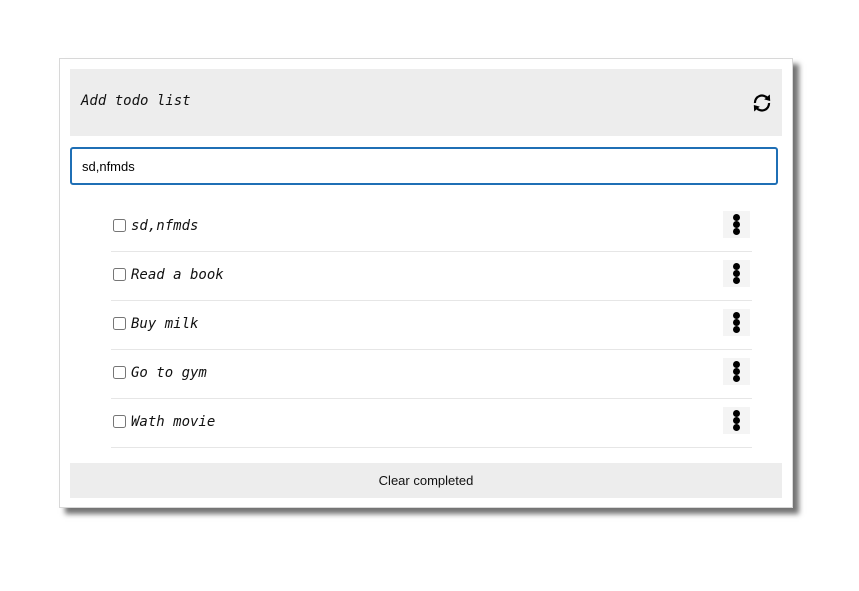  I want to click on todo-input, so click(424, 166).